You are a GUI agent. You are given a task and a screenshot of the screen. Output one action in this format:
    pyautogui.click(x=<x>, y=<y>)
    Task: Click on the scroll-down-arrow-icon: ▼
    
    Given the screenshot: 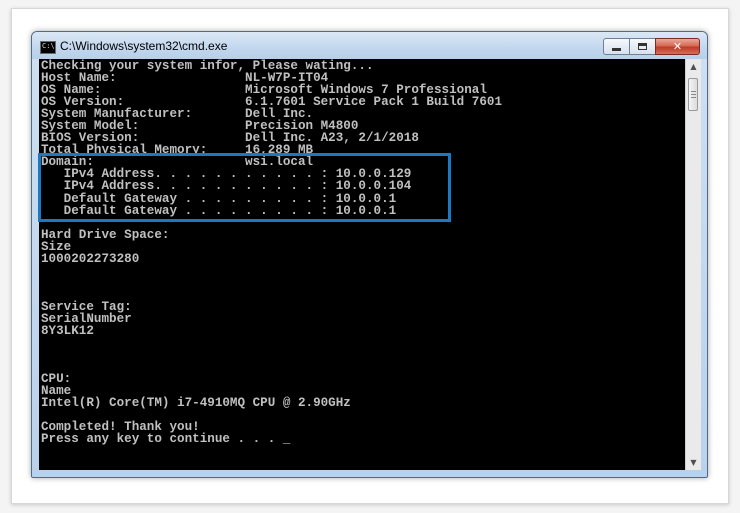 What is the action you would take?
    pyautogui.click(x=693, y=462)
    